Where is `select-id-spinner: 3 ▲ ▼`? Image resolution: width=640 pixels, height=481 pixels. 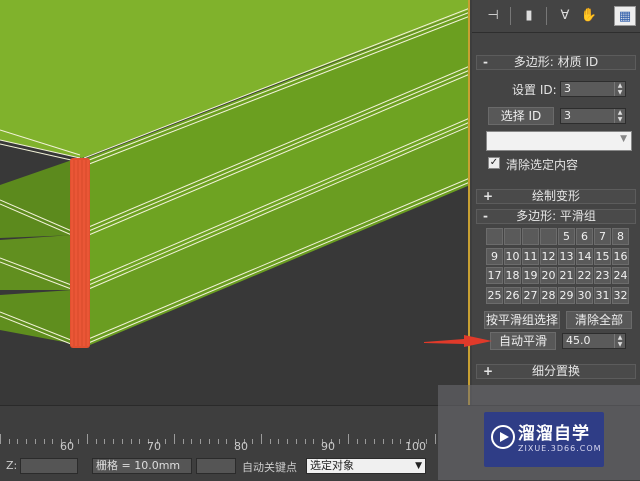 select-id-spinner: 3 ▲ ▼ is located at coordinates (593, 116).